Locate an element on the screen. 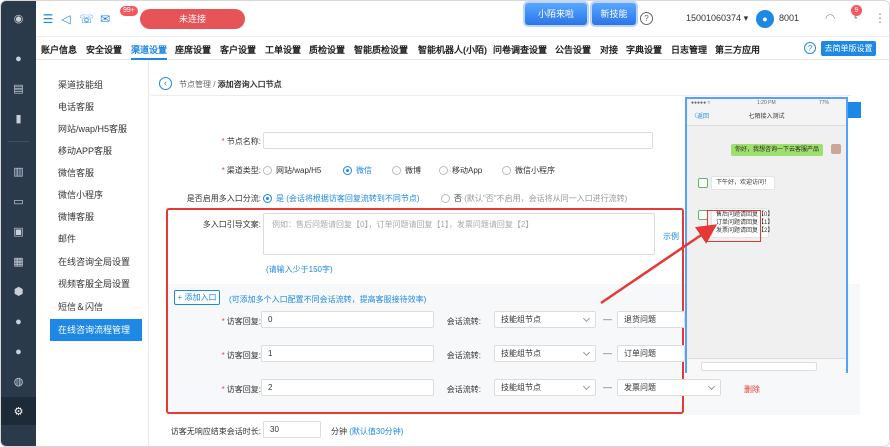 The height and width of the screenshot is (447, 890). timeout-input: 30 is located at coordinates (292, 429).